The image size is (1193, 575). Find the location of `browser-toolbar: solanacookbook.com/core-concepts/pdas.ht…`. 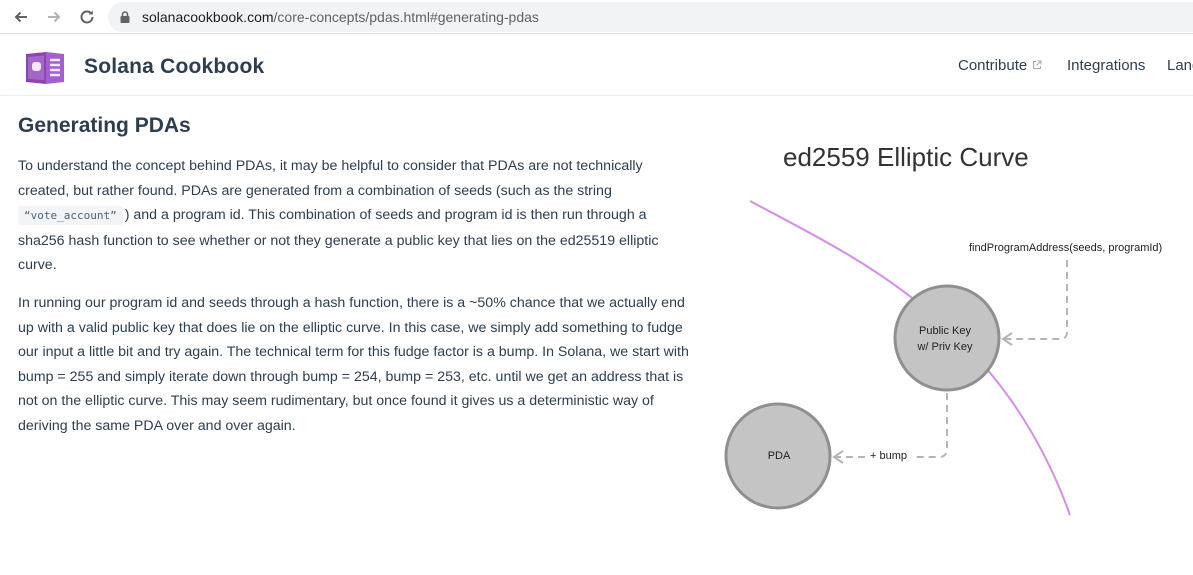

browser-toolbar: solanacookbook.com/core-concepts/pdas.ht… is located at coordinates (596, 17).